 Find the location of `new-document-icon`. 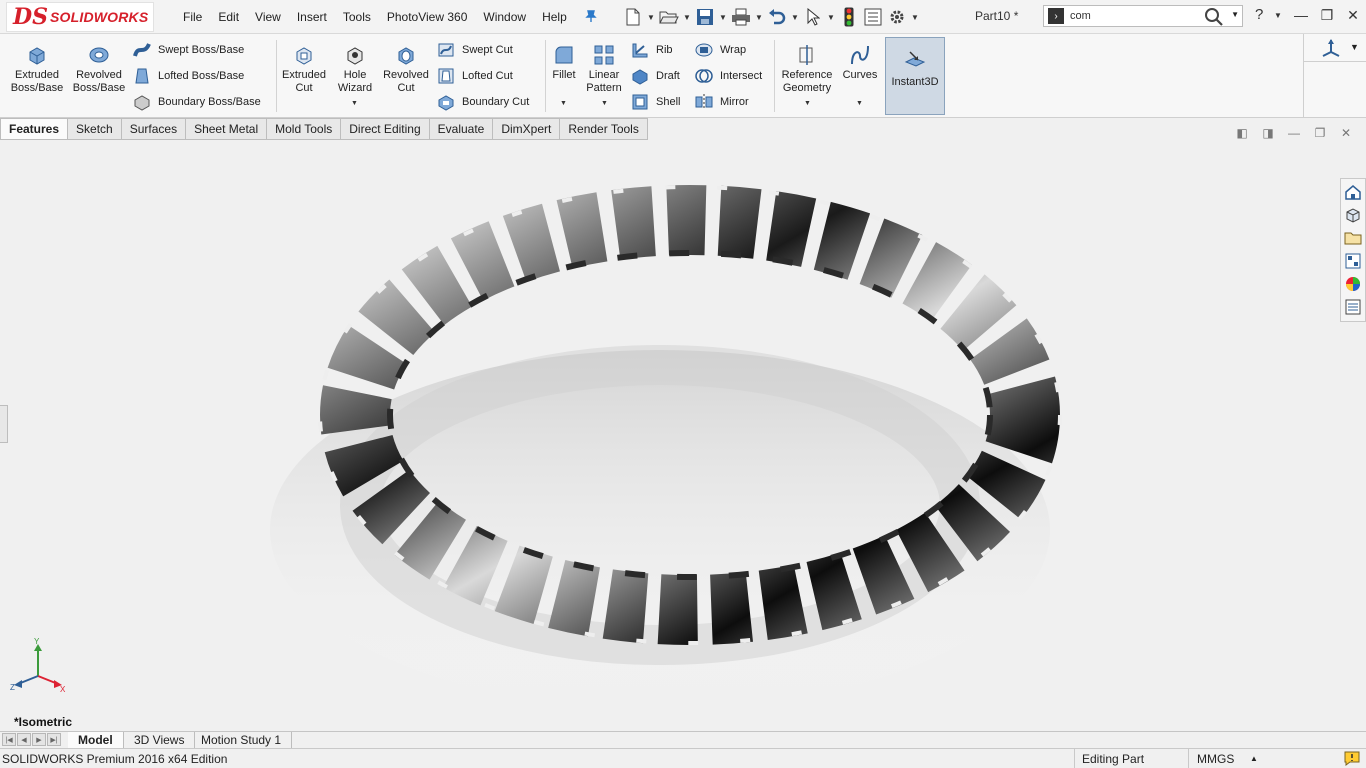

new-document-icon is located at coordinates (633, 17).